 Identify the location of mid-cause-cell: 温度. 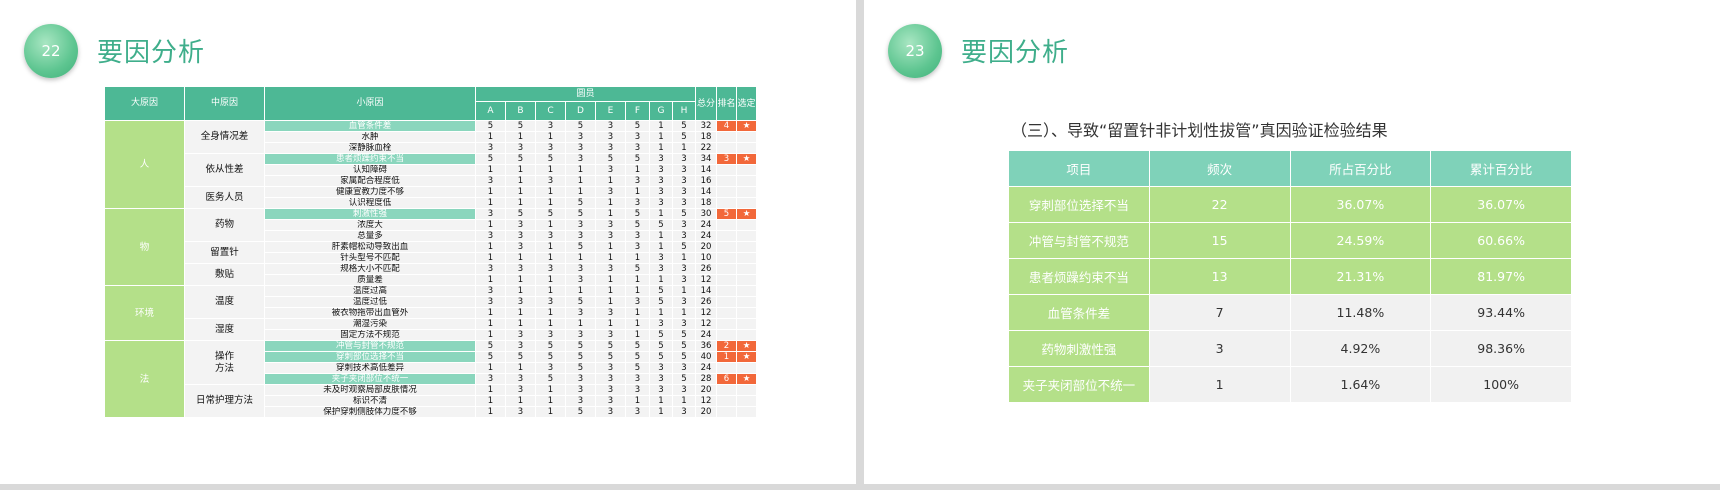
(224, 302).